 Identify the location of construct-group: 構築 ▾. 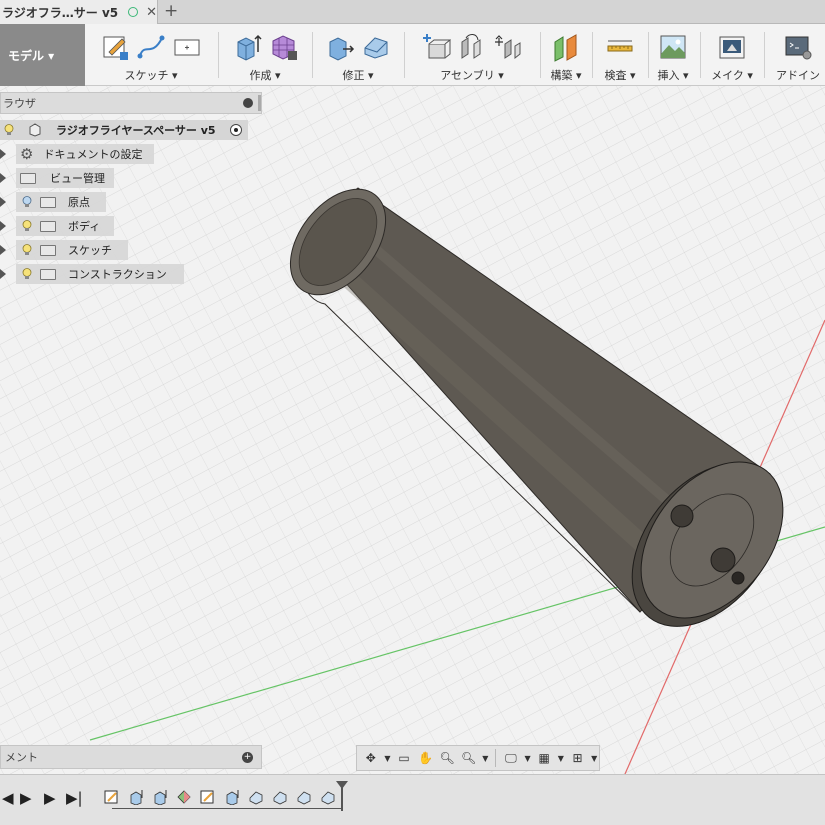
(566, 55).